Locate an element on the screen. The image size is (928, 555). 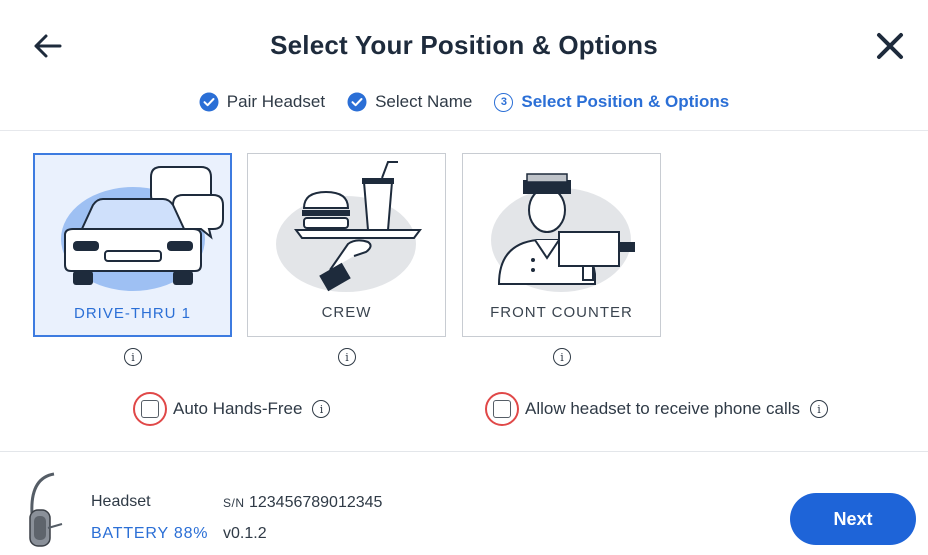
phone-calls-option: Allow headset to receive phone calls i is located at coordinates (656, 409).